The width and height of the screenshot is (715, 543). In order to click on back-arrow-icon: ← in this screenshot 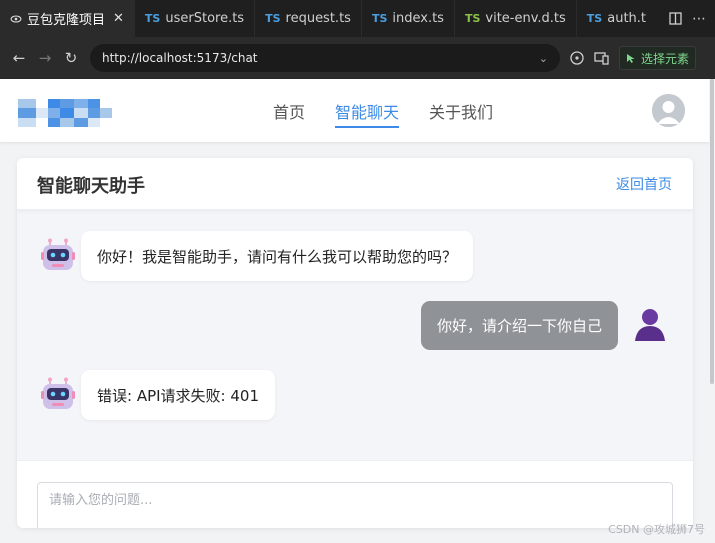, I will do `click(19, 58)`.